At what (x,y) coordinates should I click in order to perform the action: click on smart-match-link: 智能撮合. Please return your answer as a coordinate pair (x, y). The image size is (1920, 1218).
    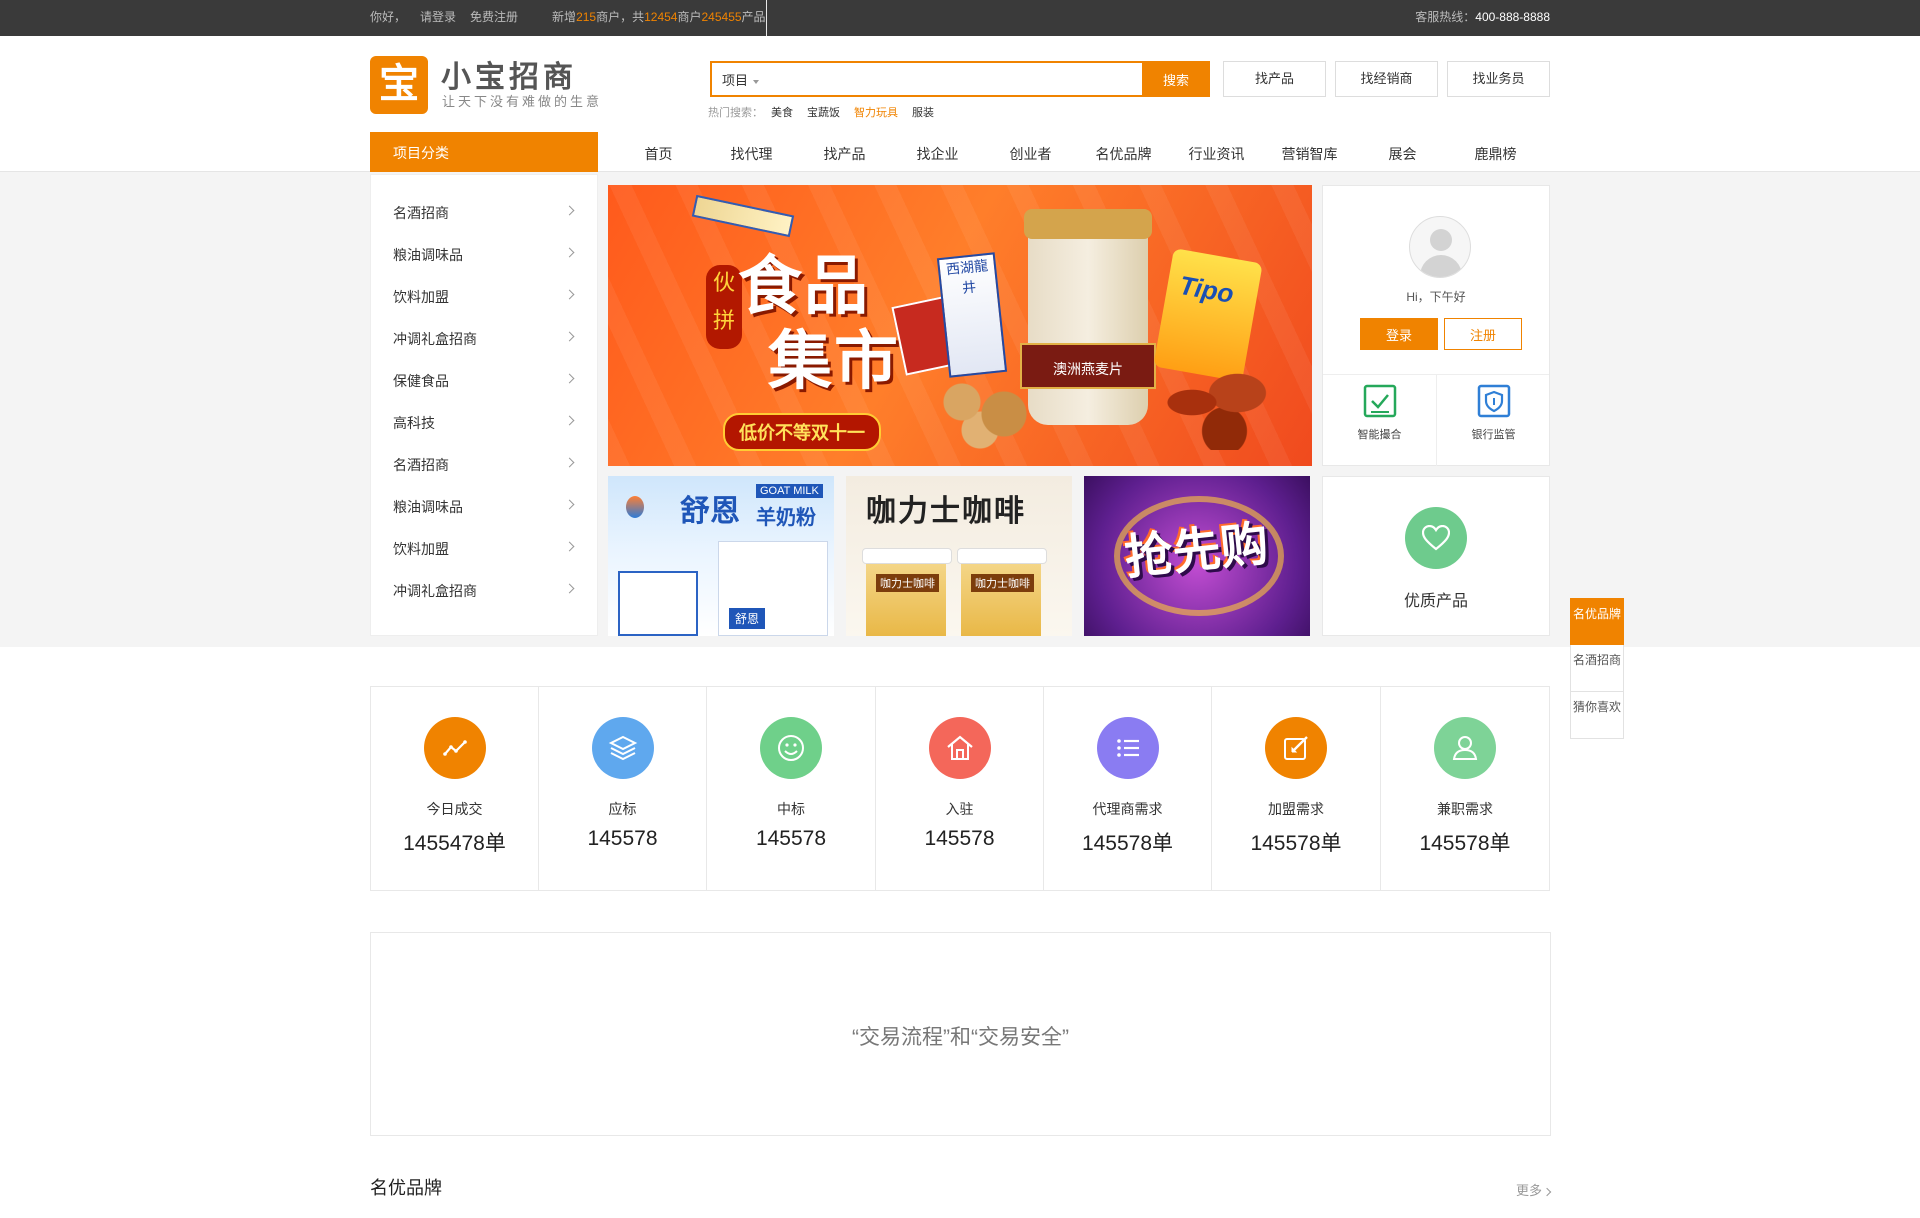
    Looking at the image, I should click on (1379, 413).